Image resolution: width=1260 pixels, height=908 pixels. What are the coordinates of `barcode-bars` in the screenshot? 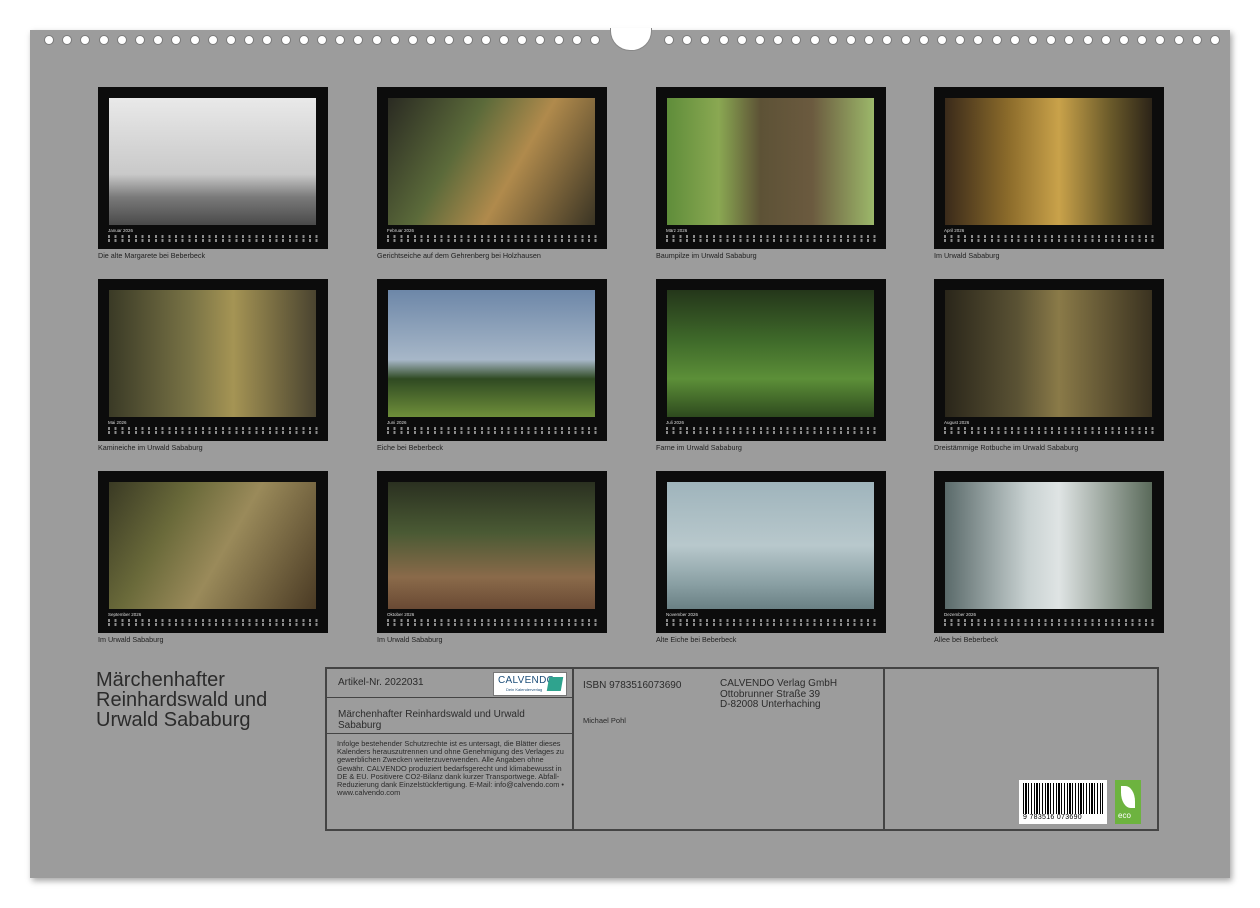 It's located at (1063, 798).